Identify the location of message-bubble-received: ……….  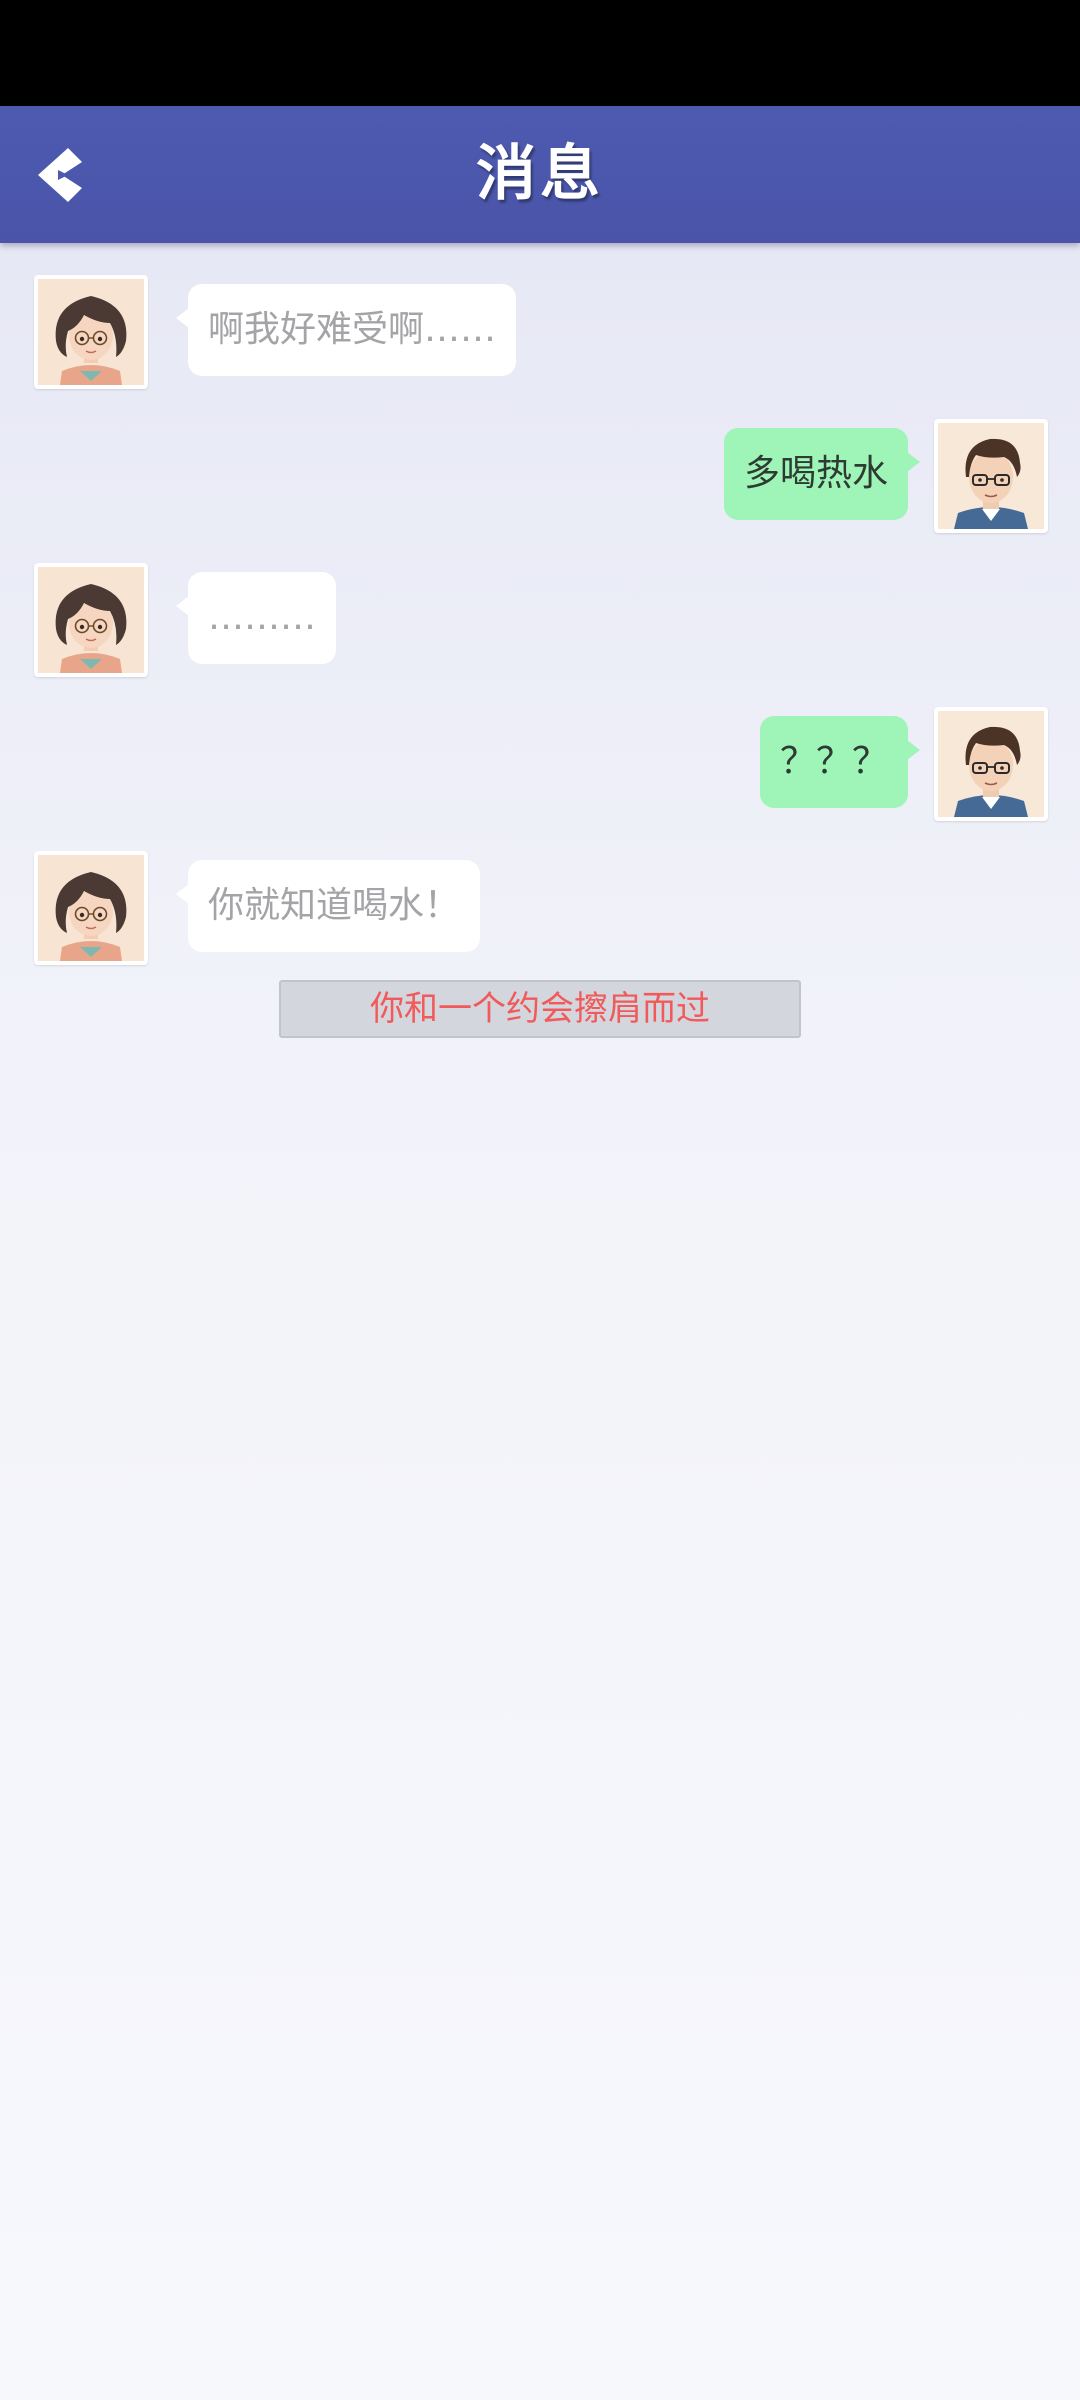
(256, 618).